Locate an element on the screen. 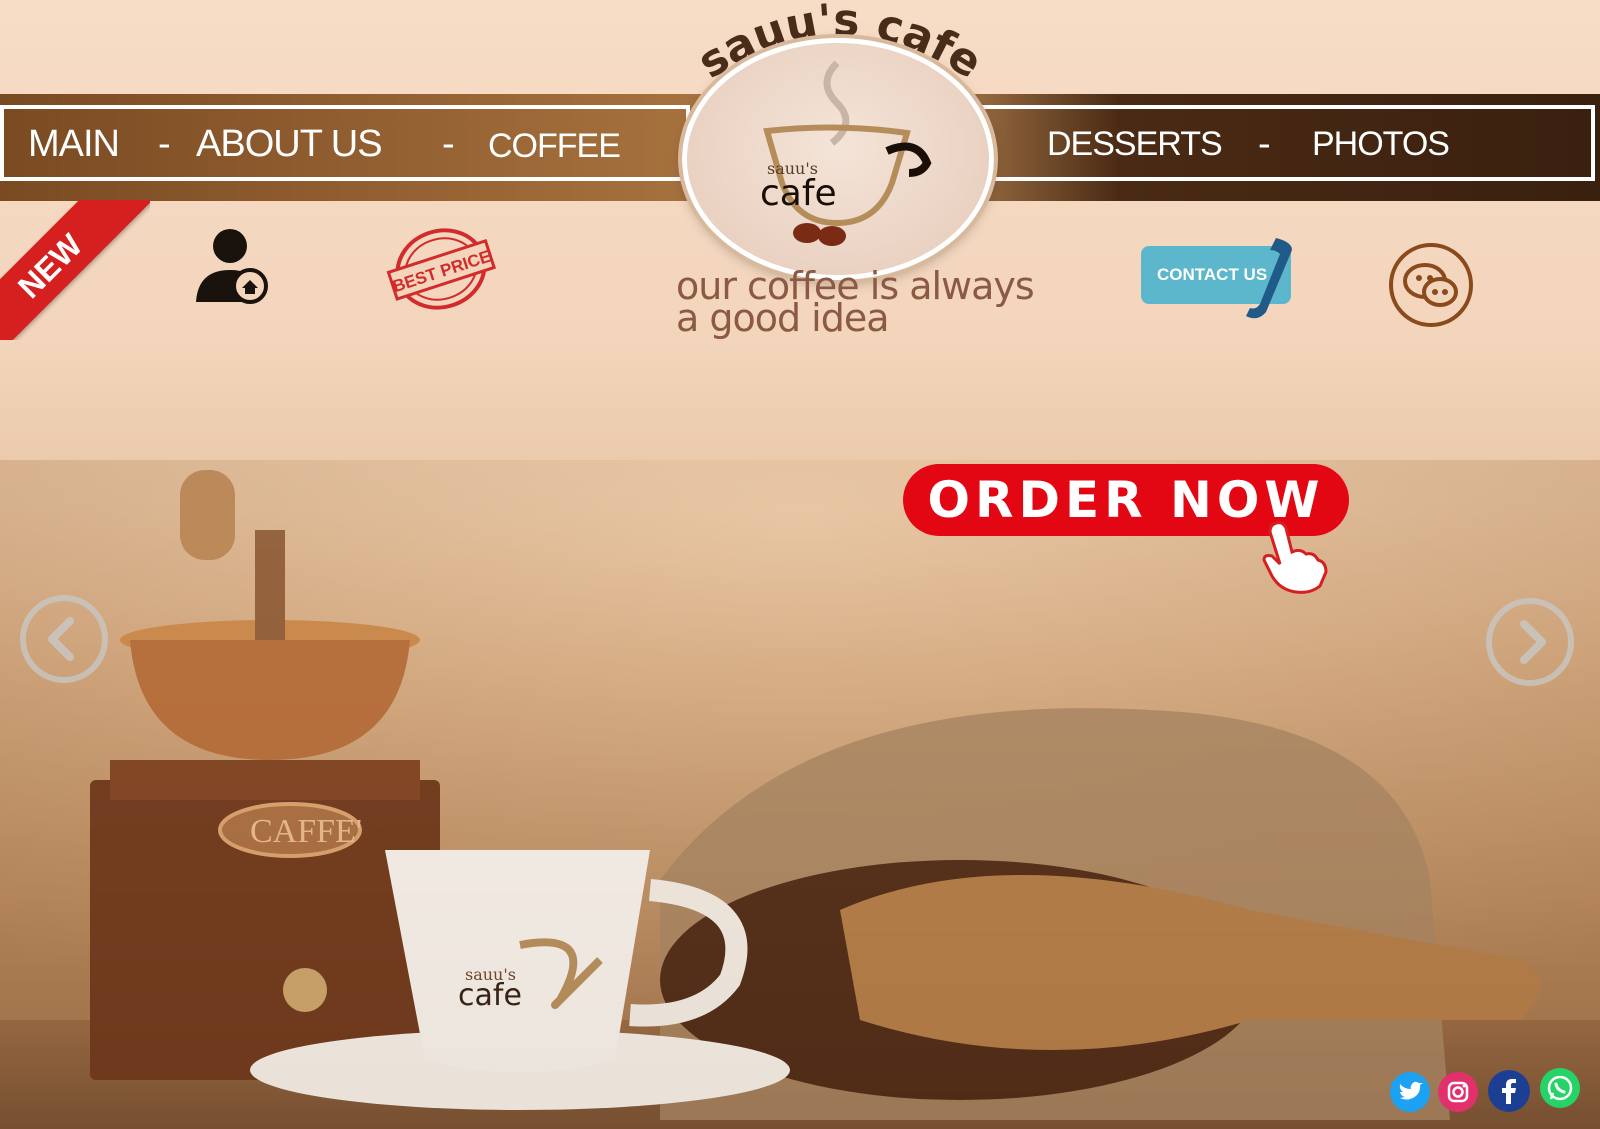 This screenshot has height=1129, width=1600. logo: sauu's cafe is located at coordinates (838, 159).